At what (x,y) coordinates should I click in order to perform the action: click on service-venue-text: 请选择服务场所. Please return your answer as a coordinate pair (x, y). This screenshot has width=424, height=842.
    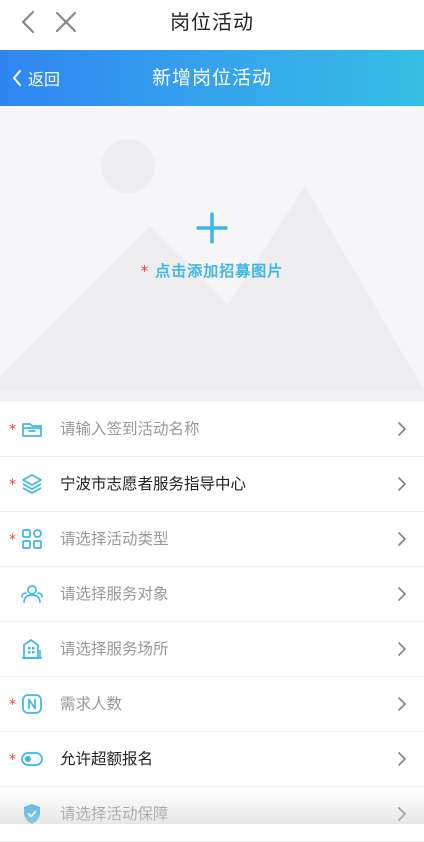
    Looking at the image, I should click on (114, 649).